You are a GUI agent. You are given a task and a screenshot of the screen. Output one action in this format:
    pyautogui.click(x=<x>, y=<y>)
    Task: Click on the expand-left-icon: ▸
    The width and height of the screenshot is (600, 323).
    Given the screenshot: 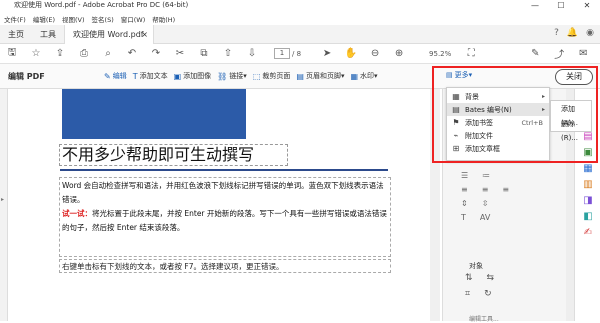 What is the action you would take?
    pyautogui.click(x=2, y=199)
    